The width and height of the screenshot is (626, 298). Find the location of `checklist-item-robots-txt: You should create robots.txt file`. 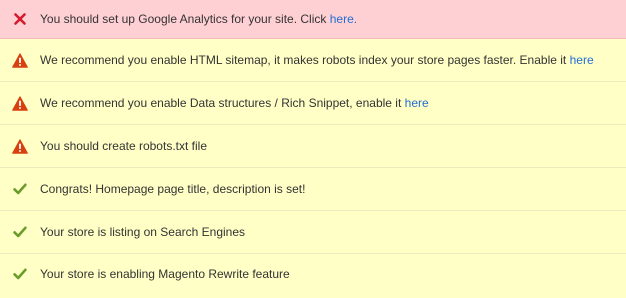

checklist-item-robots-txt: You should create robots.txt file is located at coordinates (313, 146).